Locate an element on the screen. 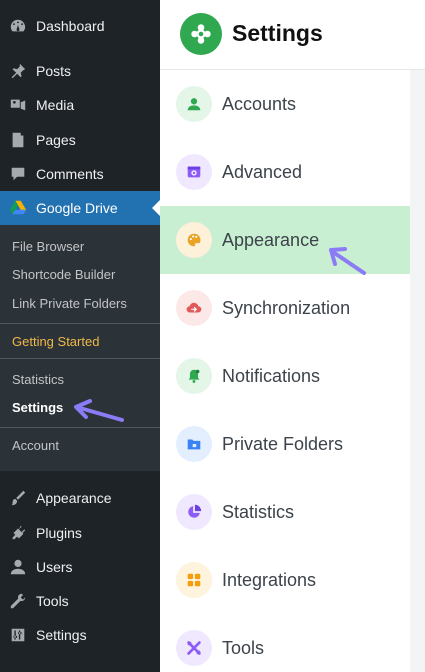 This screenshot has height=672, width=425. menu-label: Tools is located at coordinates (52, 601).